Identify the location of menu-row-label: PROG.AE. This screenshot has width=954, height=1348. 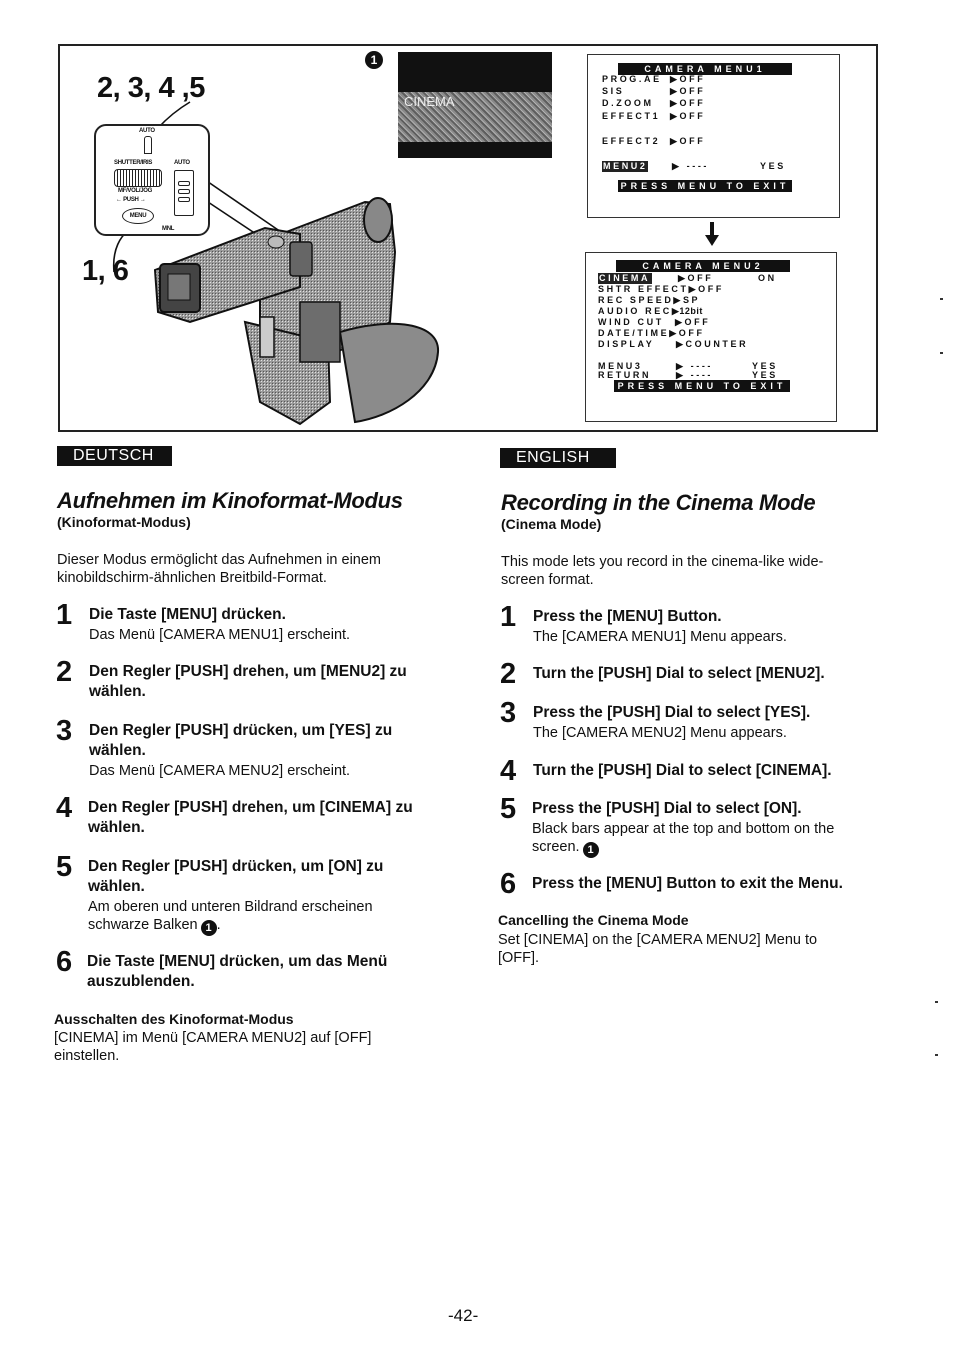
(632, 79).